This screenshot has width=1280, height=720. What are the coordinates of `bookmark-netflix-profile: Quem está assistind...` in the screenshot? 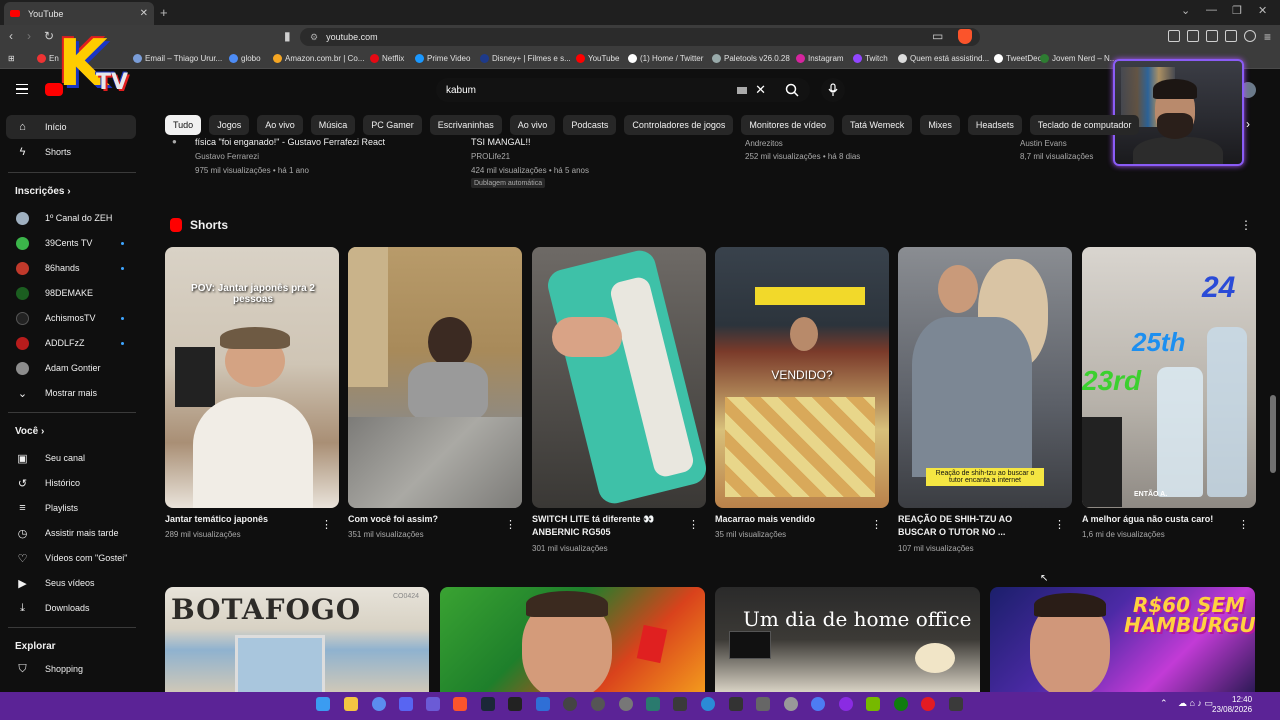 It's located at (943, 58).